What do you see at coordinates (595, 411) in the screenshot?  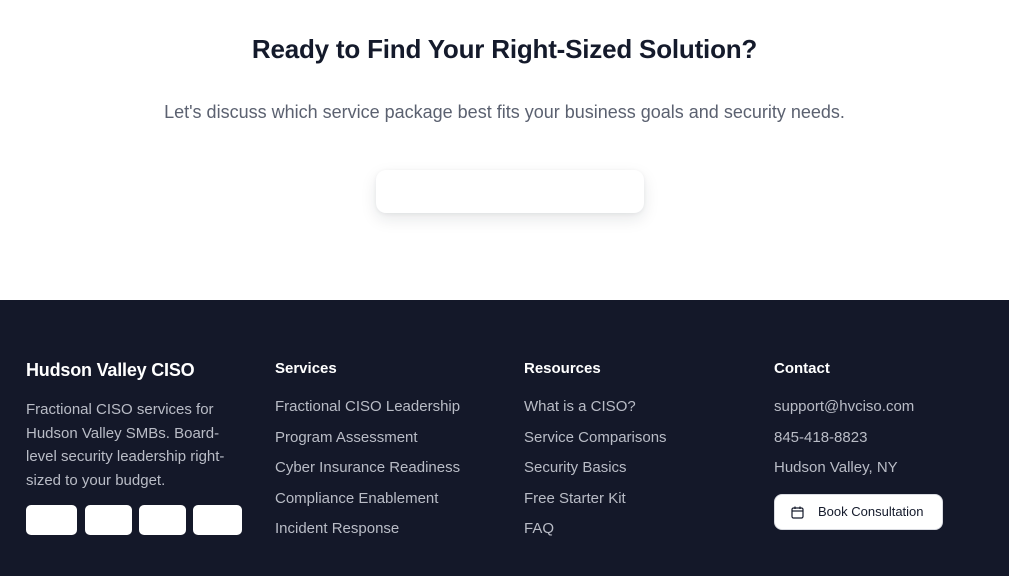 I see `footer-link-what-is-ciso: What is a CISO?` at bounding box center [595, 411].